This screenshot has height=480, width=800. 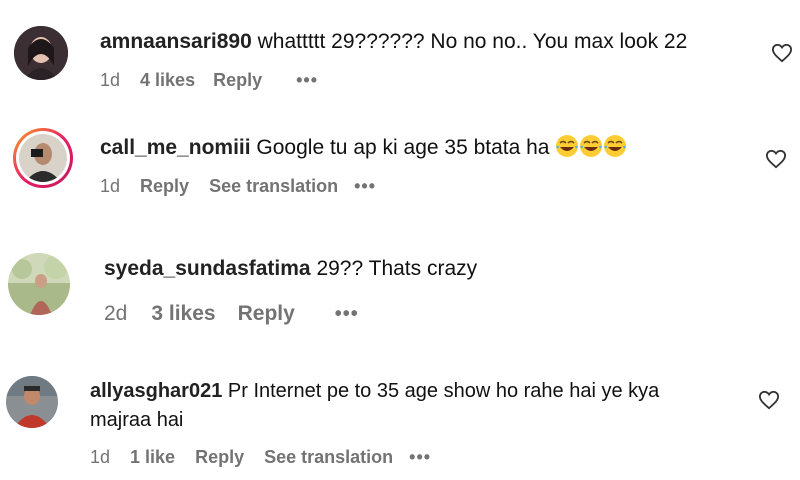 I want to click on likes-count: 4 likes, so click(x=167, y=80).